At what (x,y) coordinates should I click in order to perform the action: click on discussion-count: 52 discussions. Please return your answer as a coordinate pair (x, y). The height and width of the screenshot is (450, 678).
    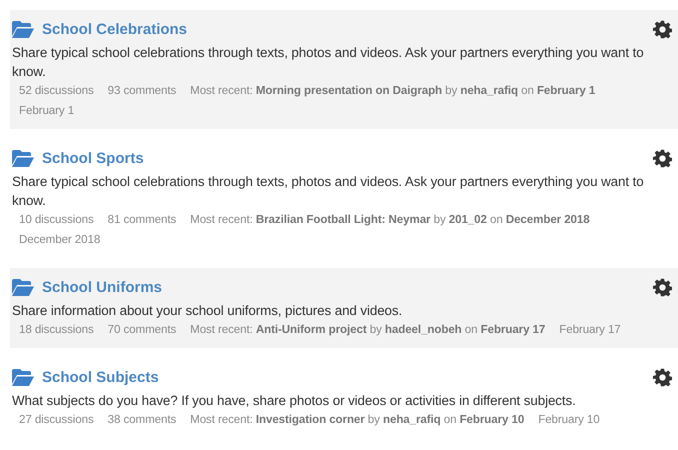
    Looking at the image, I should click on (56, 91).